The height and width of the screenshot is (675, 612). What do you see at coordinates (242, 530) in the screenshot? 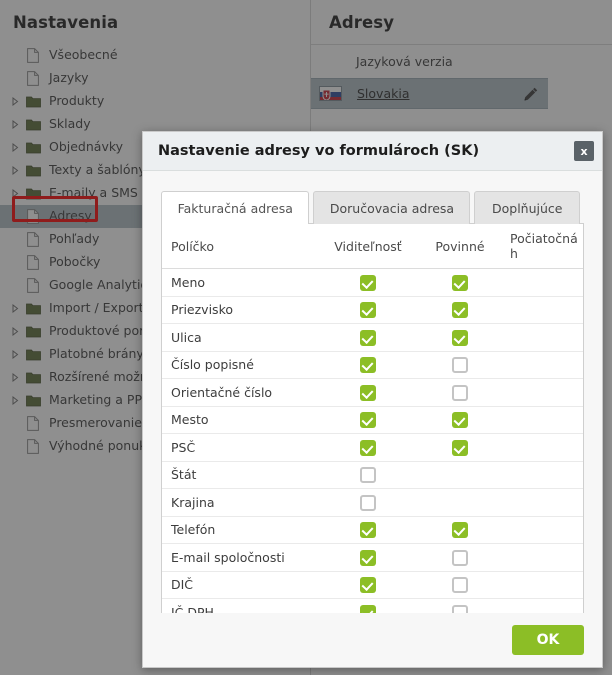
I see `field-name-cell: Telefón` at bounding box center [242, 530].